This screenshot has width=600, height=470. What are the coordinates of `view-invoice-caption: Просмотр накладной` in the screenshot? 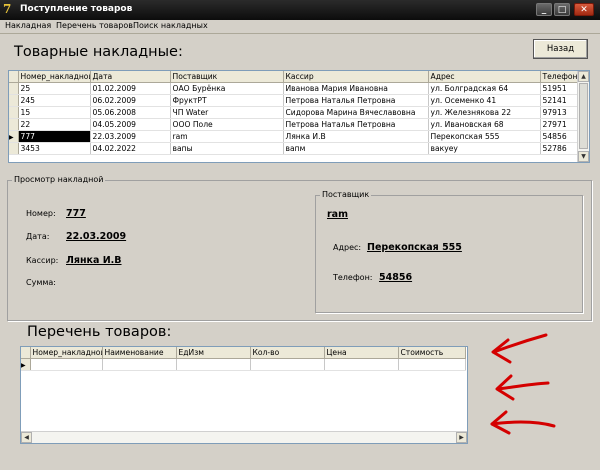 It's located at (59, 179).